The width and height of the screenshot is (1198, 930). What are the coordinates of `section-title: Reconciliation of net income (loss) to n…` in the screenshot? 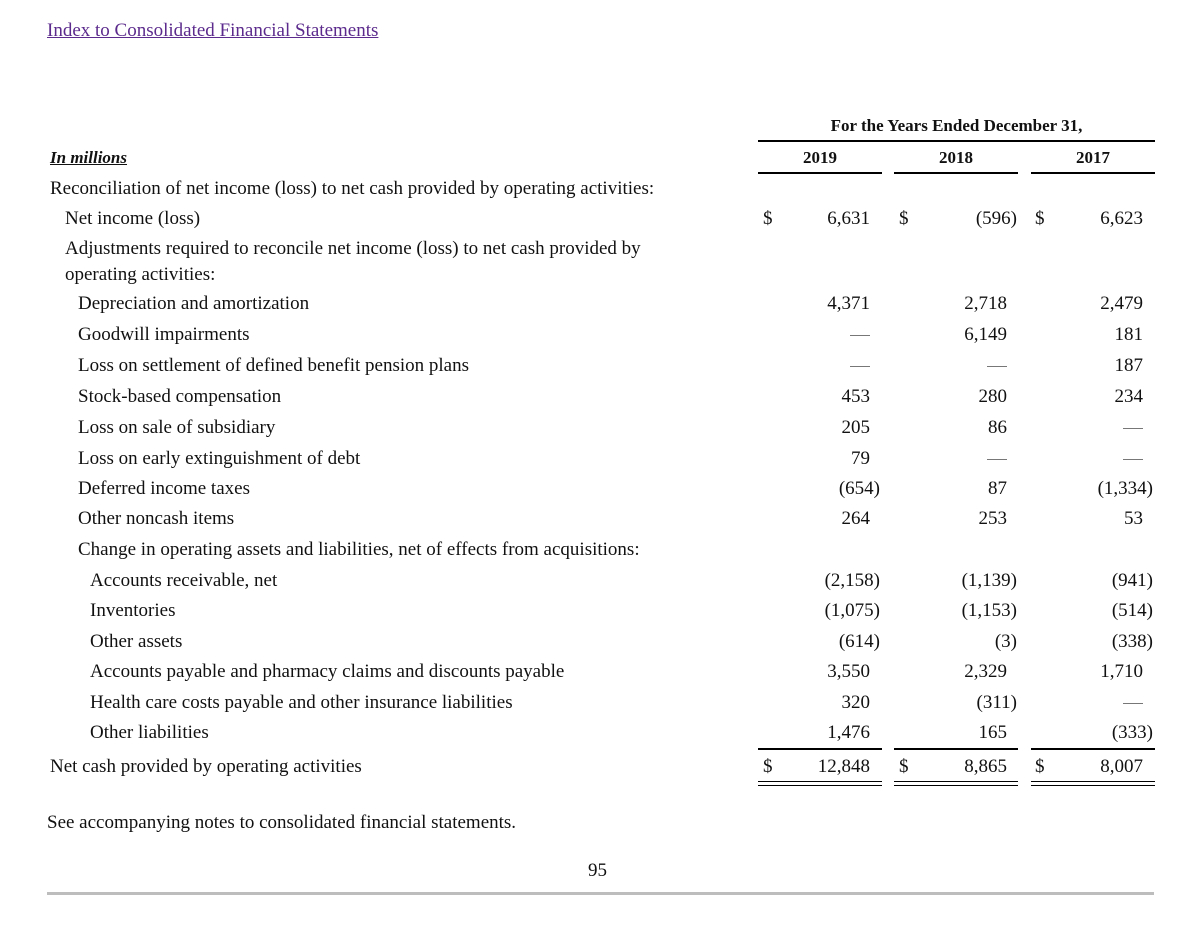 It's located at (352, 188).